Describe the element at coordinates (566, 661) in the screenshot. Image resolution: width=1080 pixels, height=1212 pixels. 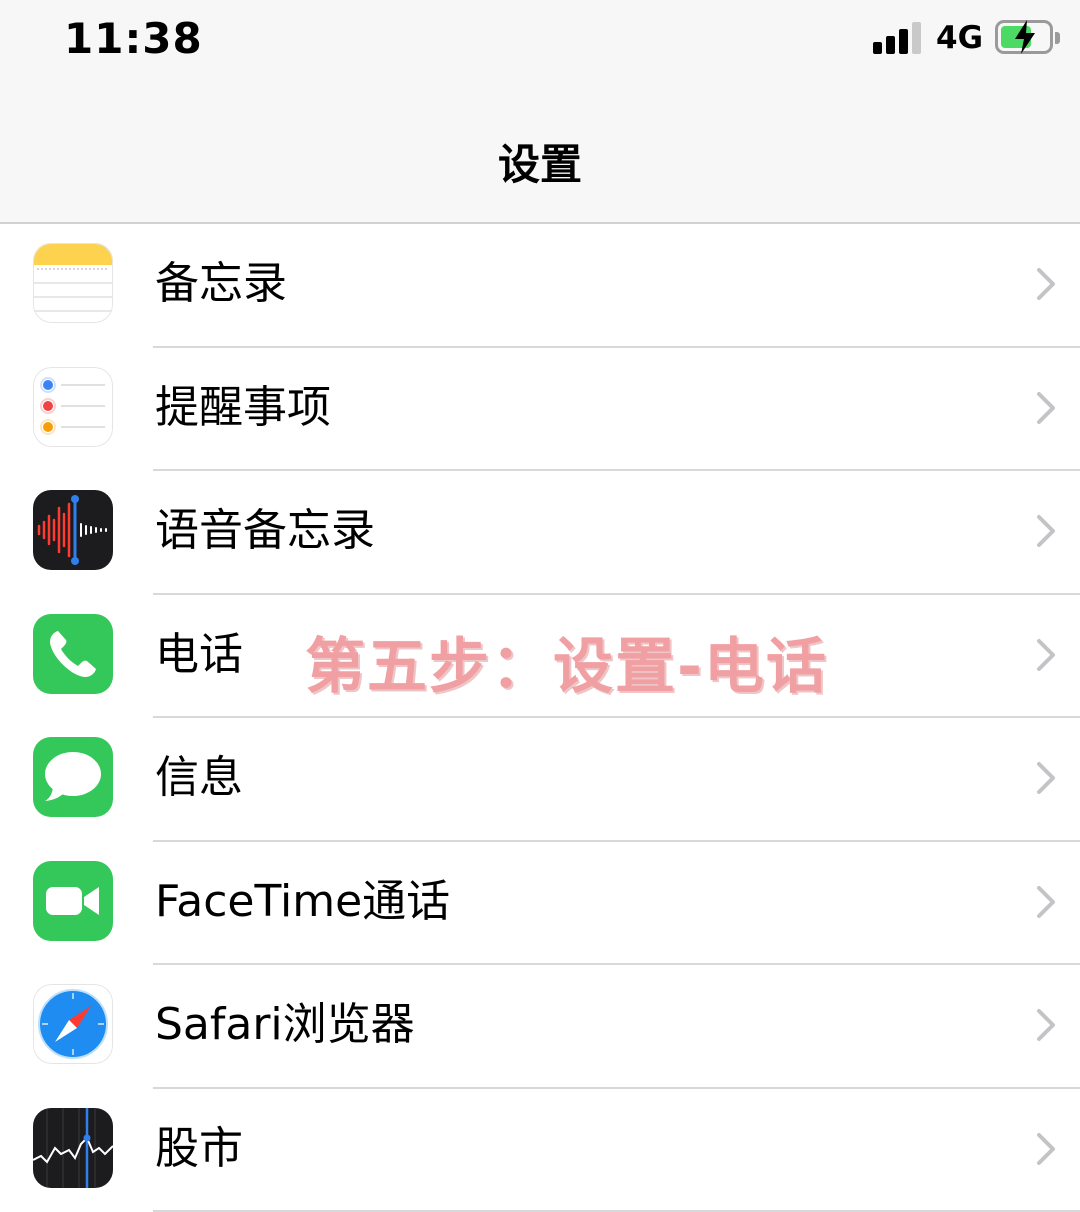
I see `step-caption-overlay: 第五步：设置-电话` at that location.